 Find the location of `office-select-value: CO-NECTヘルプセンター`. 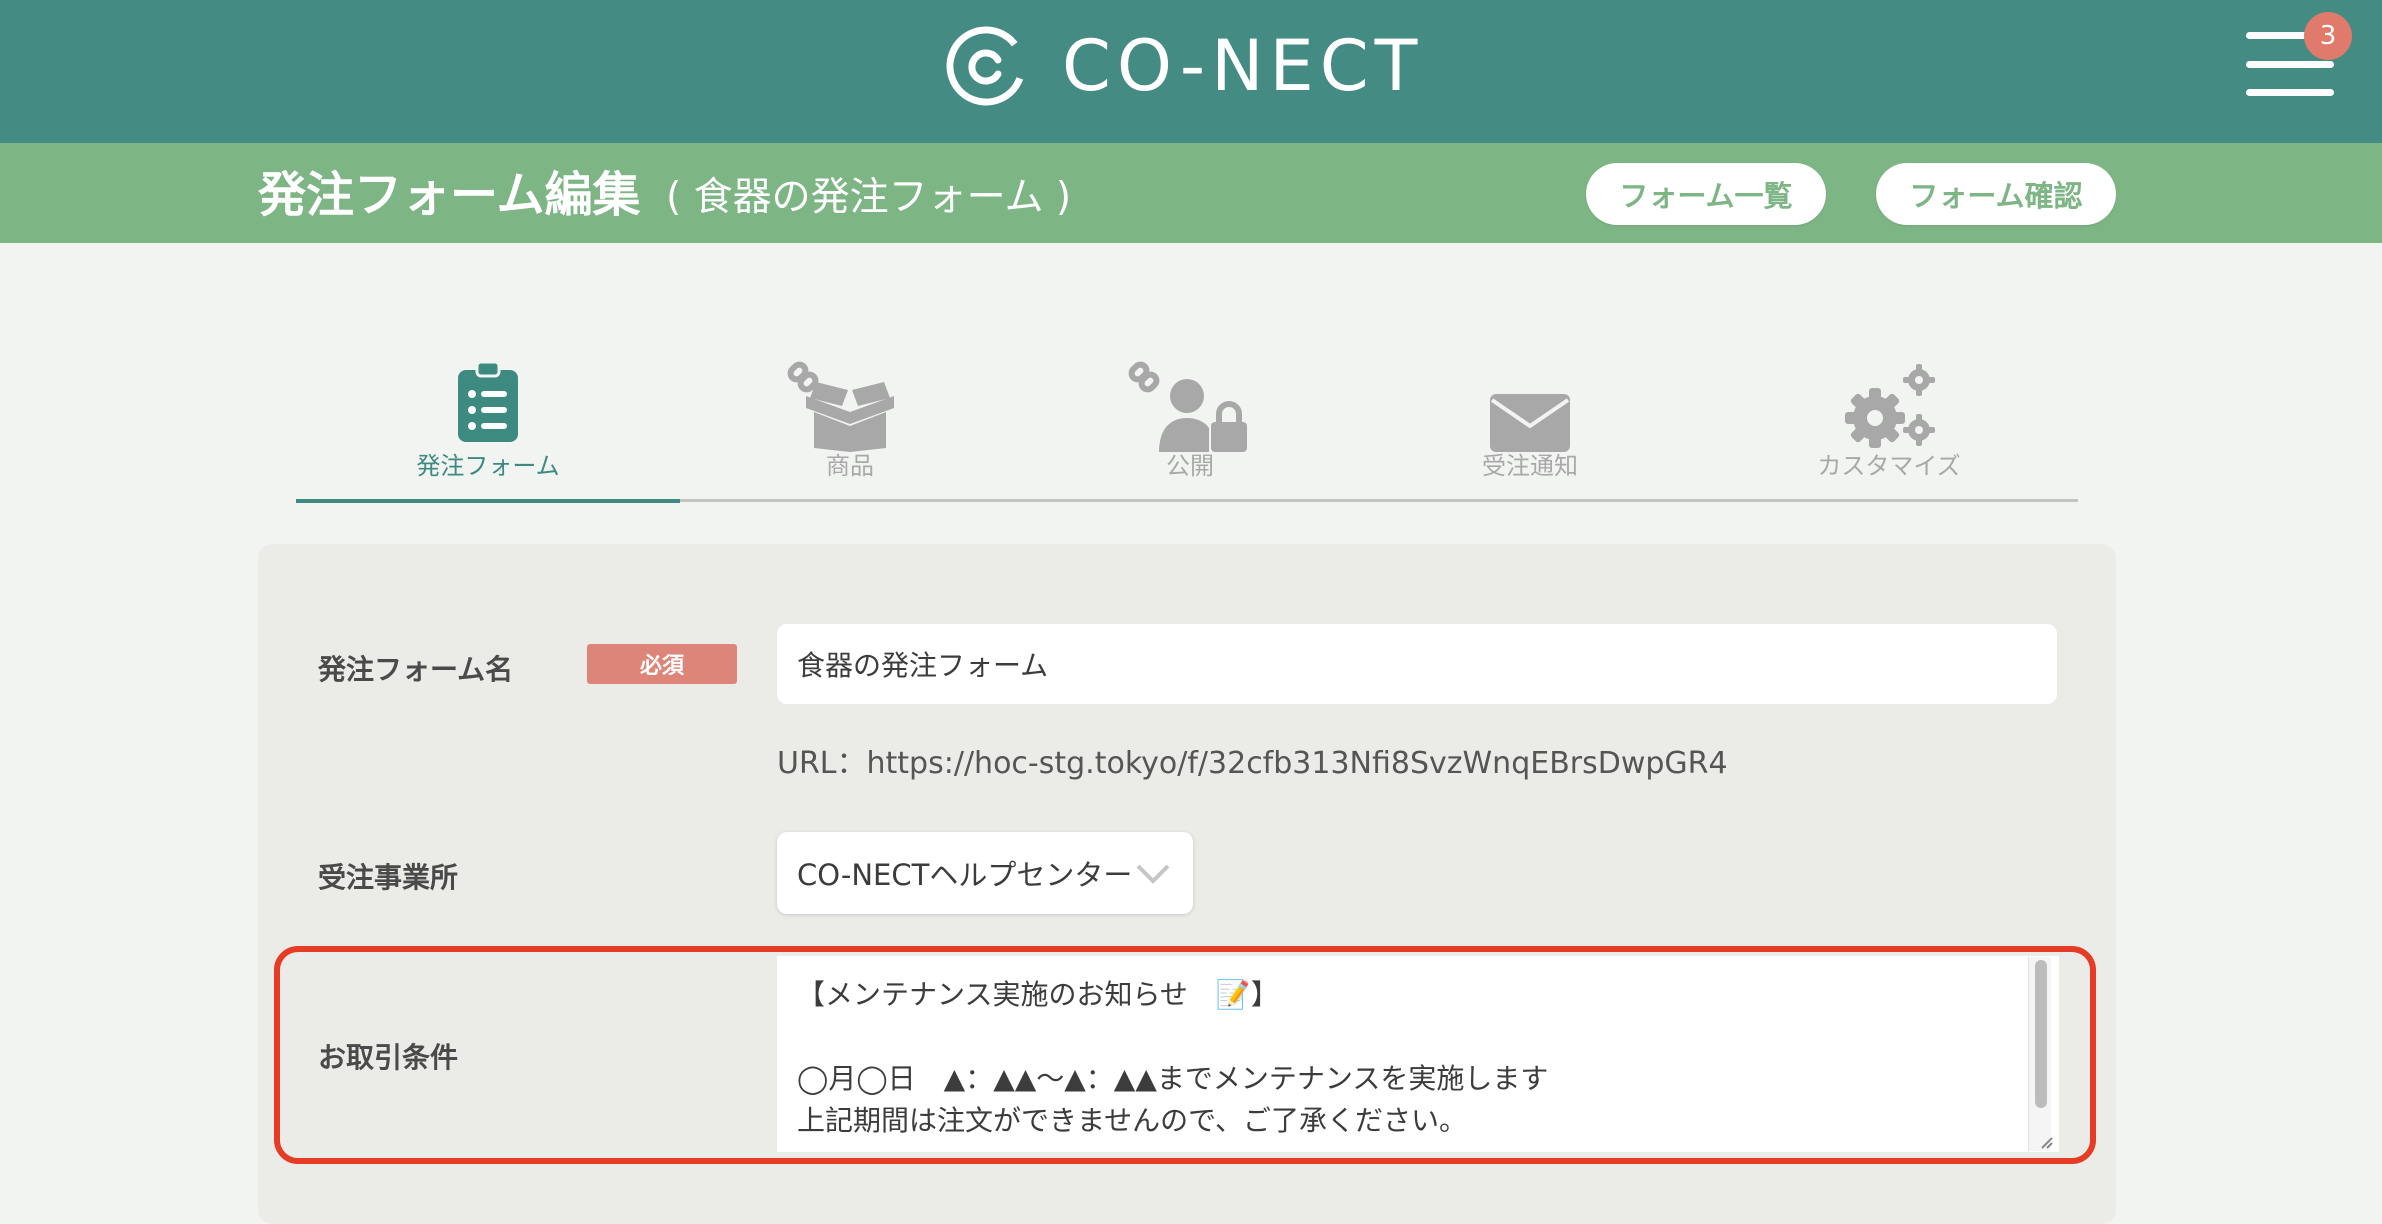

office-select-value: CO-NECTヘルプセンター is located at coordinates (965, 875).